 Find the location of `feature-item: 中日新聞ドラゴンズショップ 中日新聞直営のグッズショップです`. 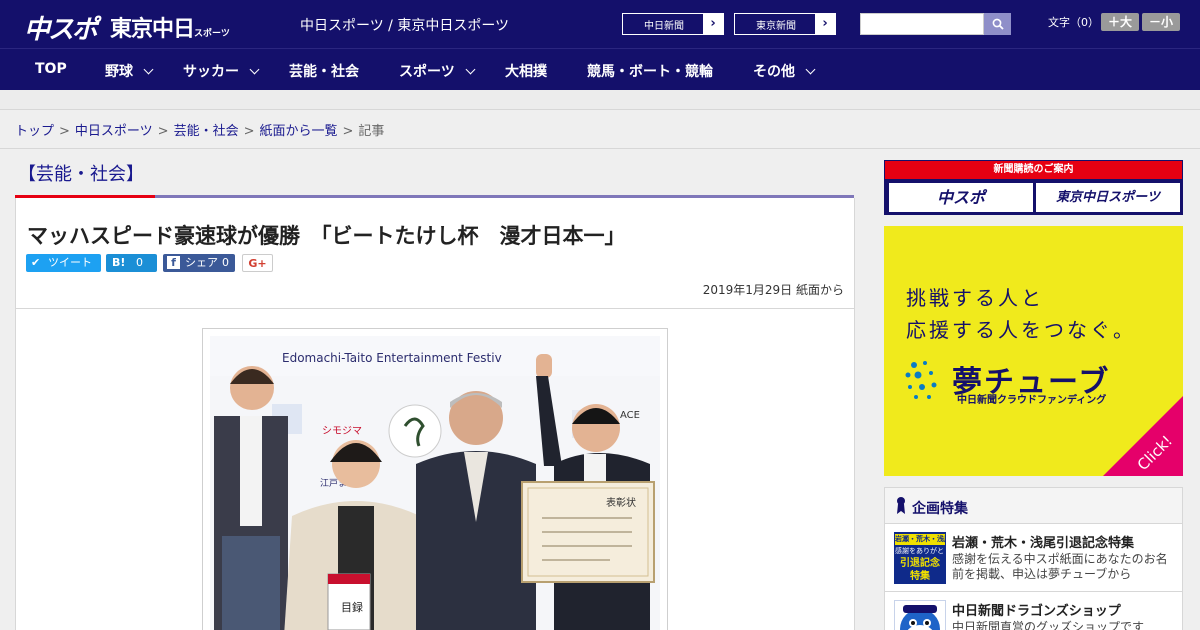

feature-item: 中日新聞ドラゴンズショップ 中日新聞直営のグッズショップです is located at coordinates (1033, 611).